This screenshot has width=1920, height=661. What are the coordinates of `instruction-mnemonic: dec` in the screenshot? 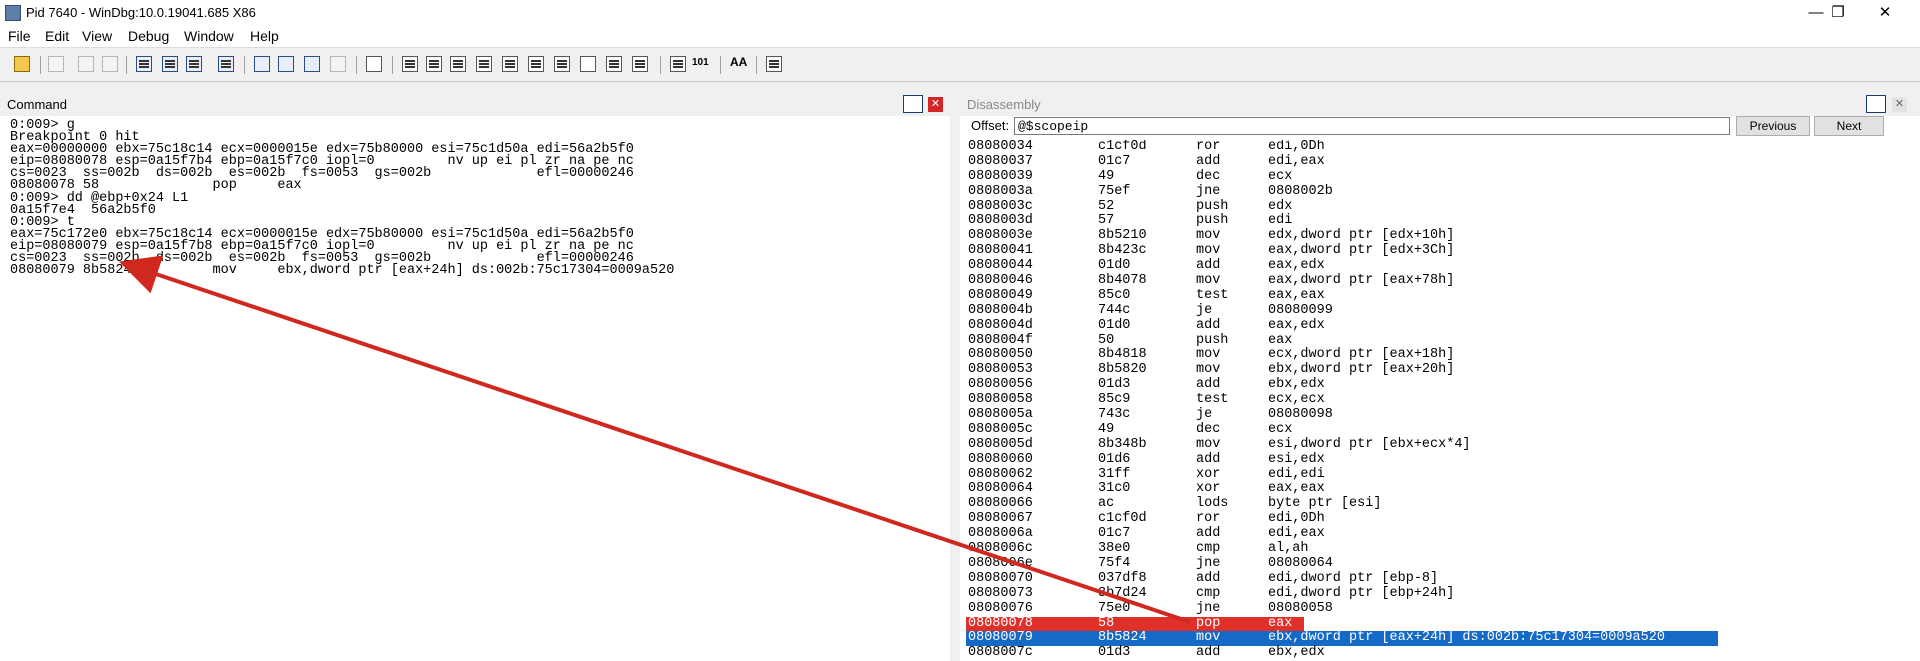 It's located at (1208, 429).